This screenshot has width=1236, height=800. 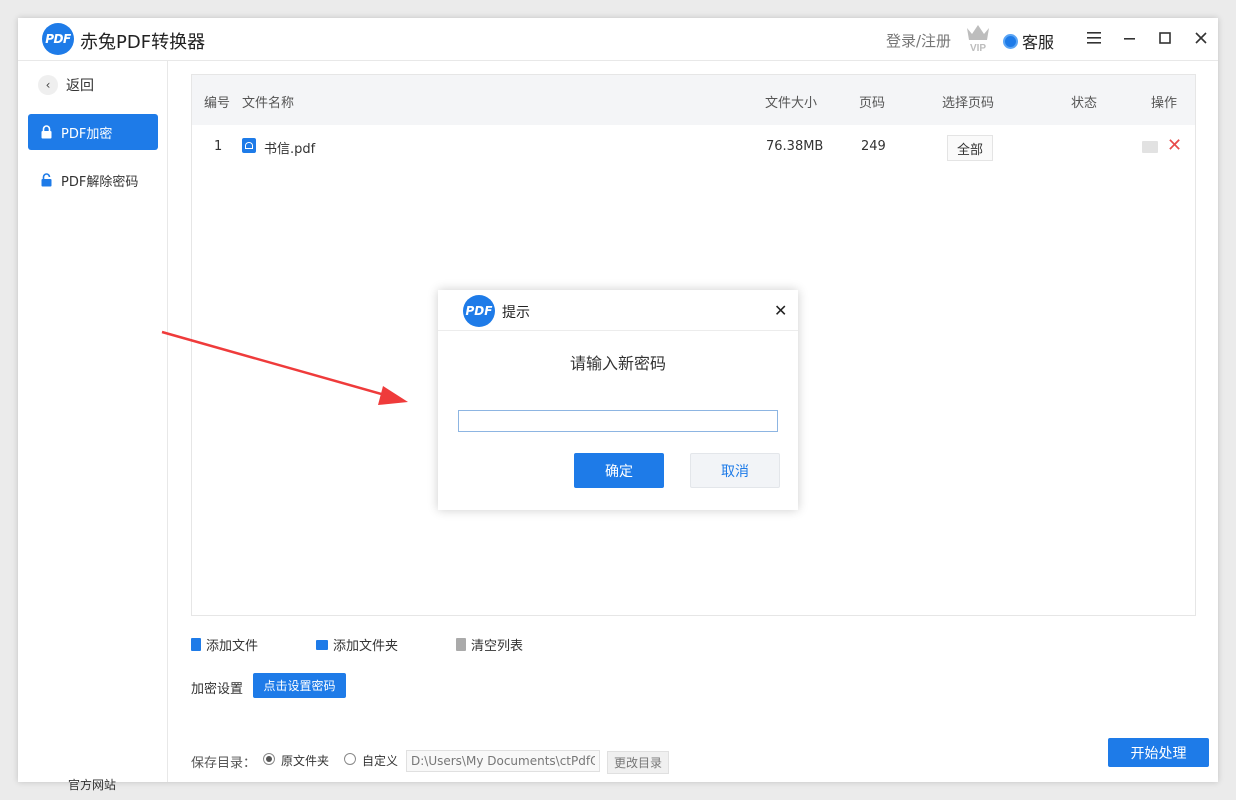 I want to click on dialog-message: 请输入新密码, so click(x=617, y=363).